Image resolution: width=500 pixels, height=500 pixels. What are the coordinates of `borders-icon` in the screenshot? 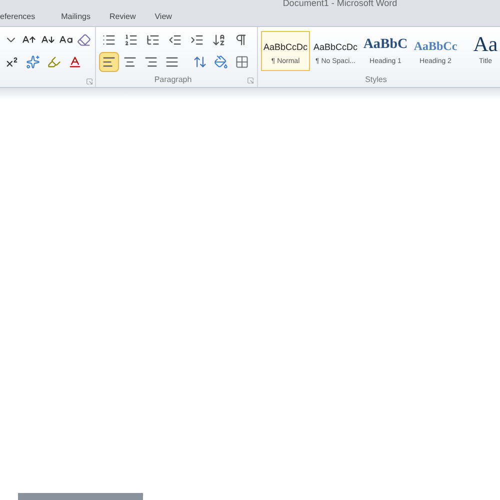 It's located at (242, 62).